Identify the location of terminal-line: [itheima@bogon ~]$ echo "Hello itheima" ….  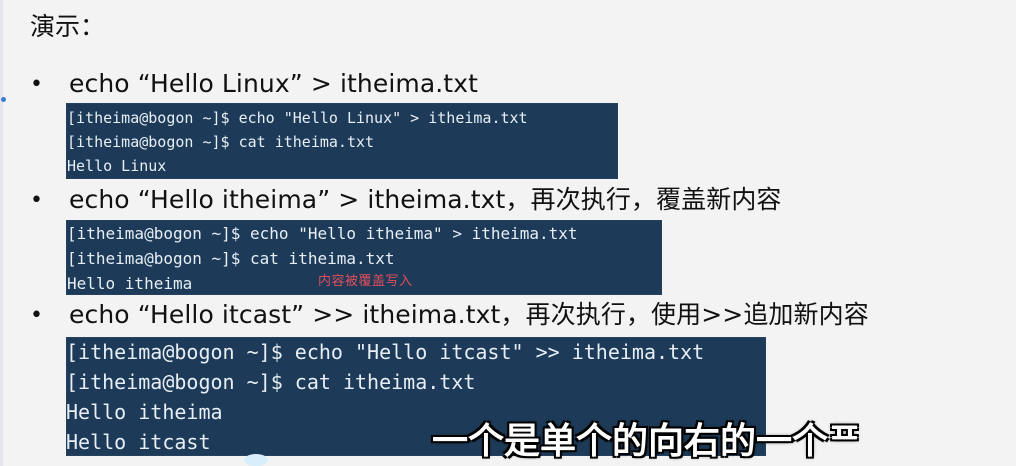
(322, 233).